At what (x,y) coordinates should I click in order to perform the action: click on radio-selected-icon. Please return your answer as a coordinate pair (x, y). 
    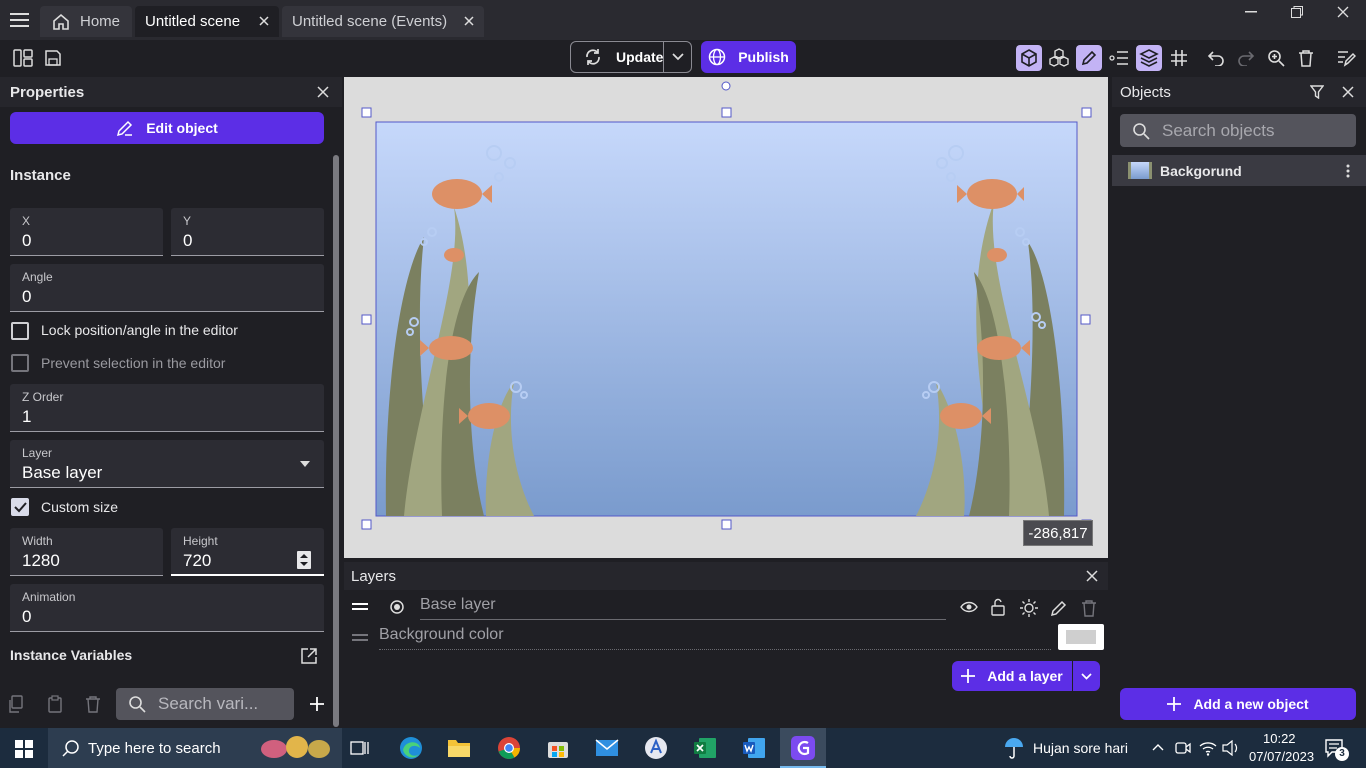
    Looking at the image, I should click on (397, 607).